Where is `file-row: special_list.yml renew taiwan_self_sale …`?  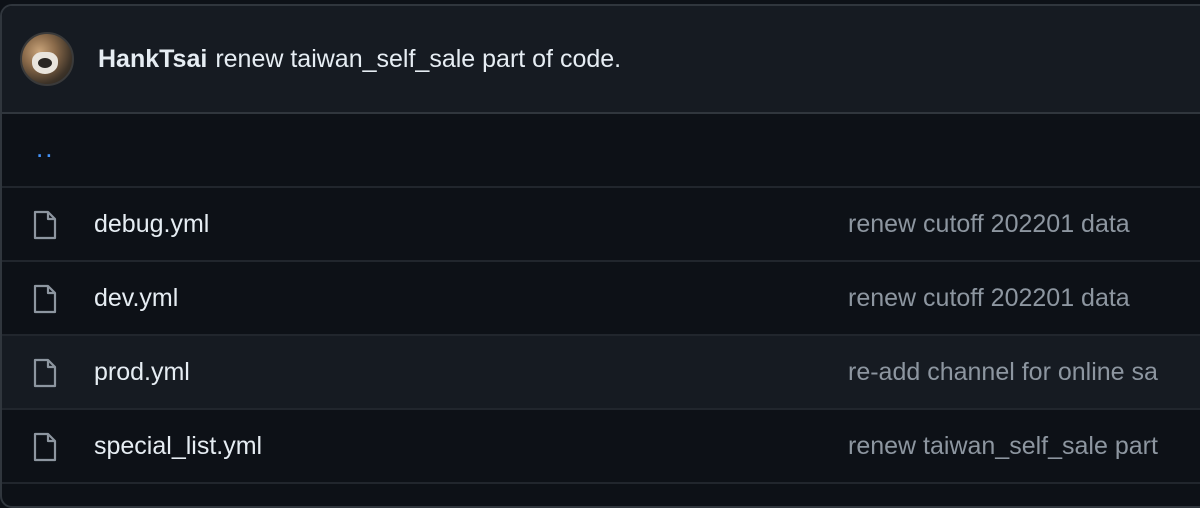 file-row: special_list.yml renew taiwan_self_sale … is located at coordinates (601, 447).